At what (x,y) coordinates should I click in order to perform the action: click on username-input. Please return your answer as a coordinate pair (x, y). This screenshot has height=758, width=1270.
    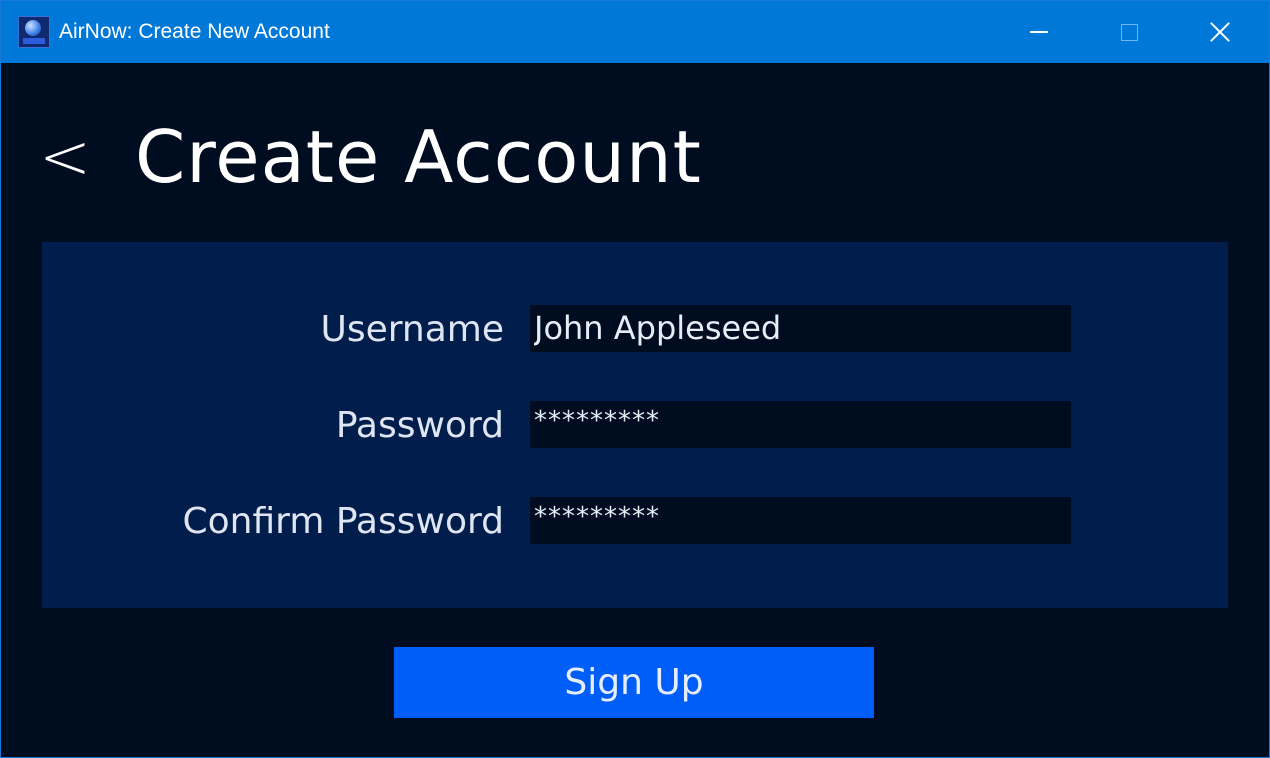
    Looking at the image, I should click on (800, 328).